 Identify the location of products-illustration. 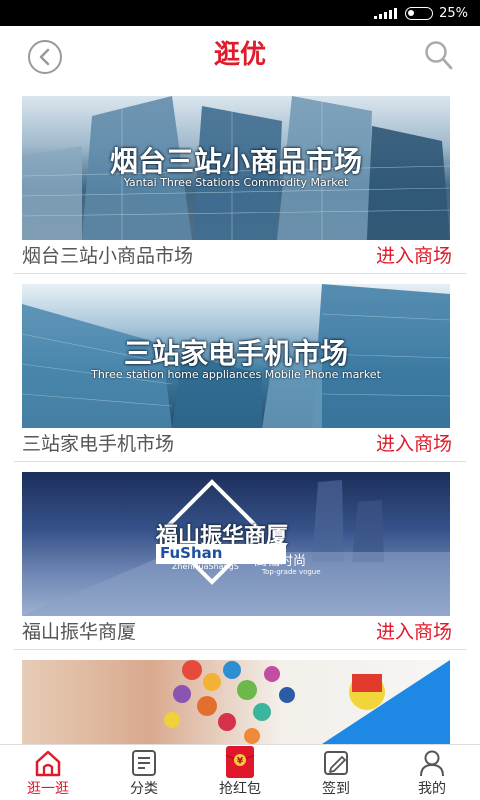
(307, 702).